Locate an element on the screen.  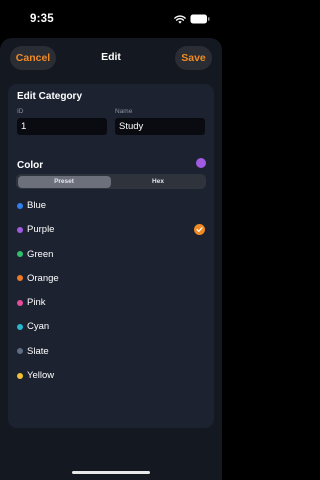
status-icons is located at coordinates (192, 19).